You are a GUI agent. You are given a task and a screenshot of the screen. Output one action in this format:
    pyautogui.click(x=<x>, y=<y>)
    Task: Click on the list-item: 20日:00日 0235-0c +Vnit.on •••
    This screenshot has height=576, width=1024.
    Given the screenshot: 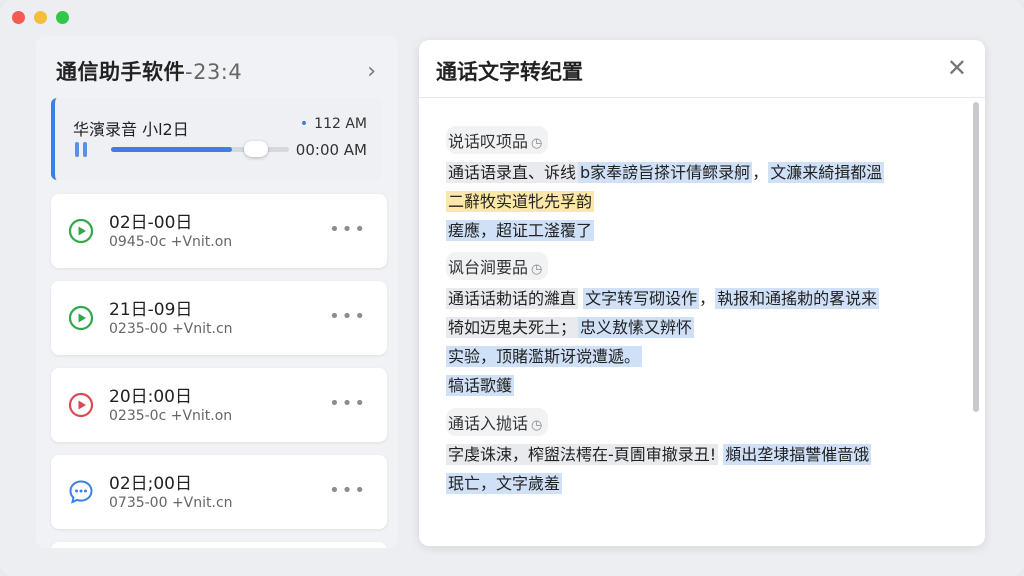 What is the action you would take?
    pyautogui.click(x=219, y=405)
    